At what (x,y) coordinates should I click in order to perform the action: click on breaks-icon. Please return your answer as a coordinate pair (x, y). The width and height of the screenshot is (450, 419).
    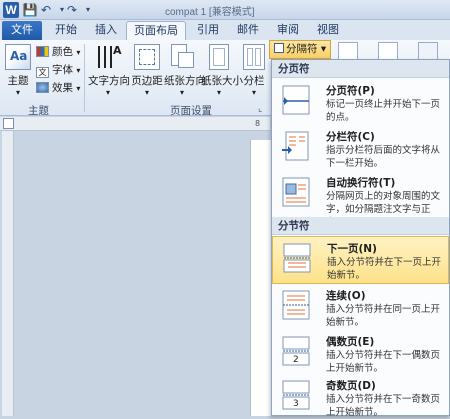
    Looking at the image, I should click on (279, 48).